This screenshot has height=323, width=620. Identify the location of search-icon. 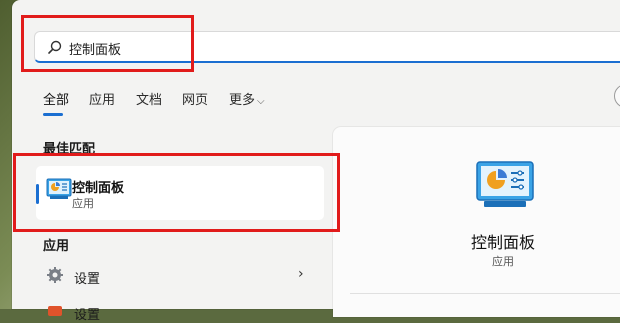
(55, 47).